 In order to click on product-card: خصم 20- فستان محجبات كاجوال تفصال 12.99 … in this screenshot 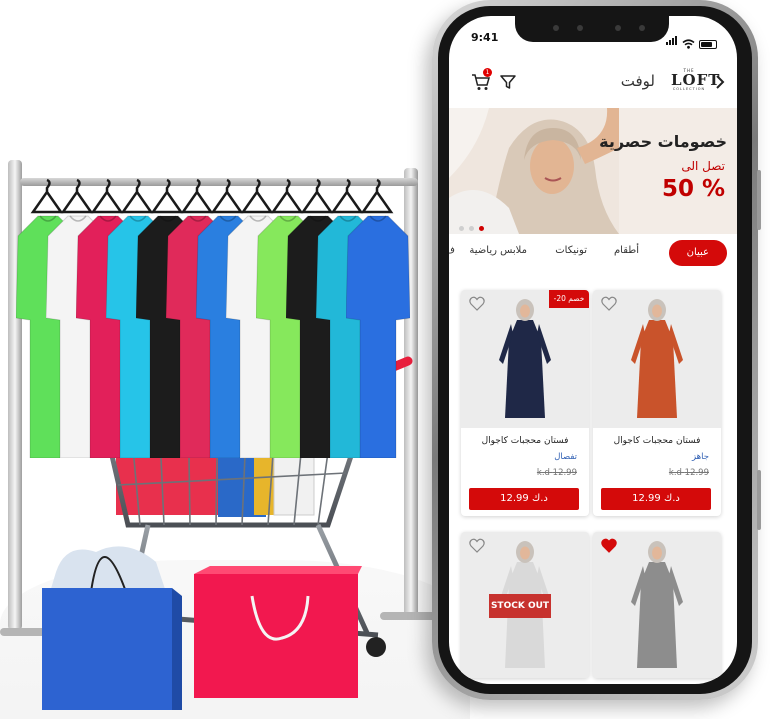, I will do `click(525, 403)`.